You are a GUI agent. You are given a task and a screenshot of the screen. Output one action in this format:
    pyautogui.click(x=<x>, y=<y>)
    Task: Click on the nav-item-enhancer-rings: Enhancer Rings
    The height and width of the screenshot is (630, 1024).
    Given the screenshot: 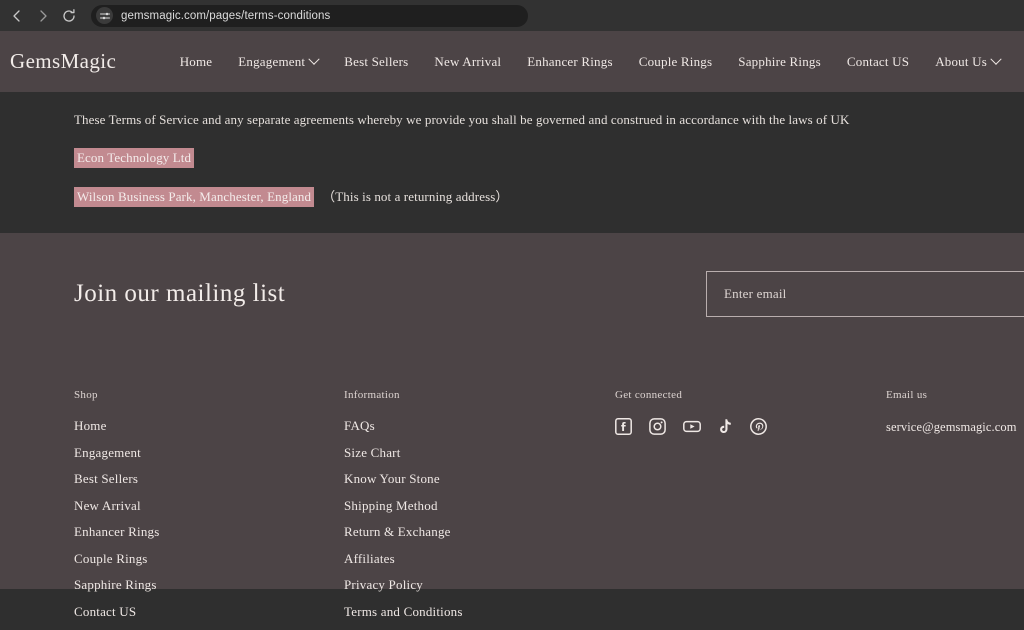 What is the action you would take?
    pyautogui.click(x=569, y=62)
    